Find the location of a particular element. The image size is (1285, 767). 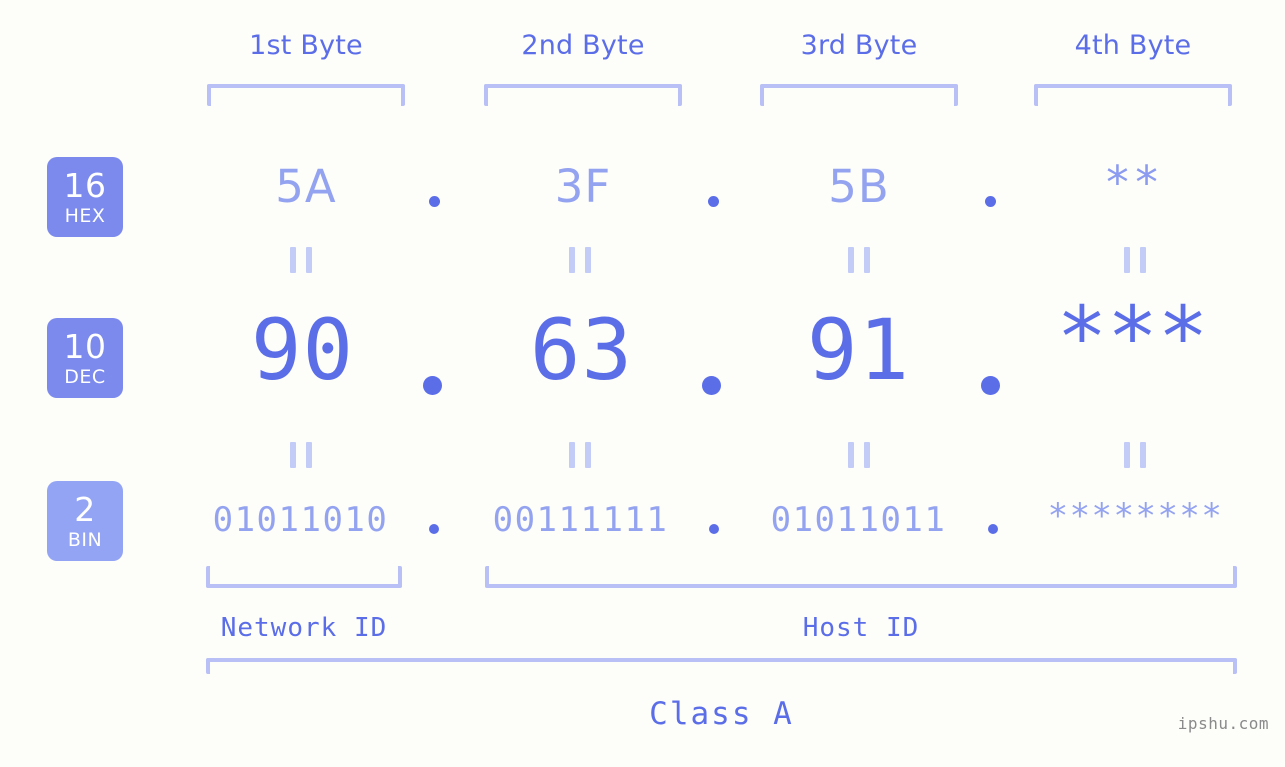

network-id-bracket is located at coordinates (304, 577).